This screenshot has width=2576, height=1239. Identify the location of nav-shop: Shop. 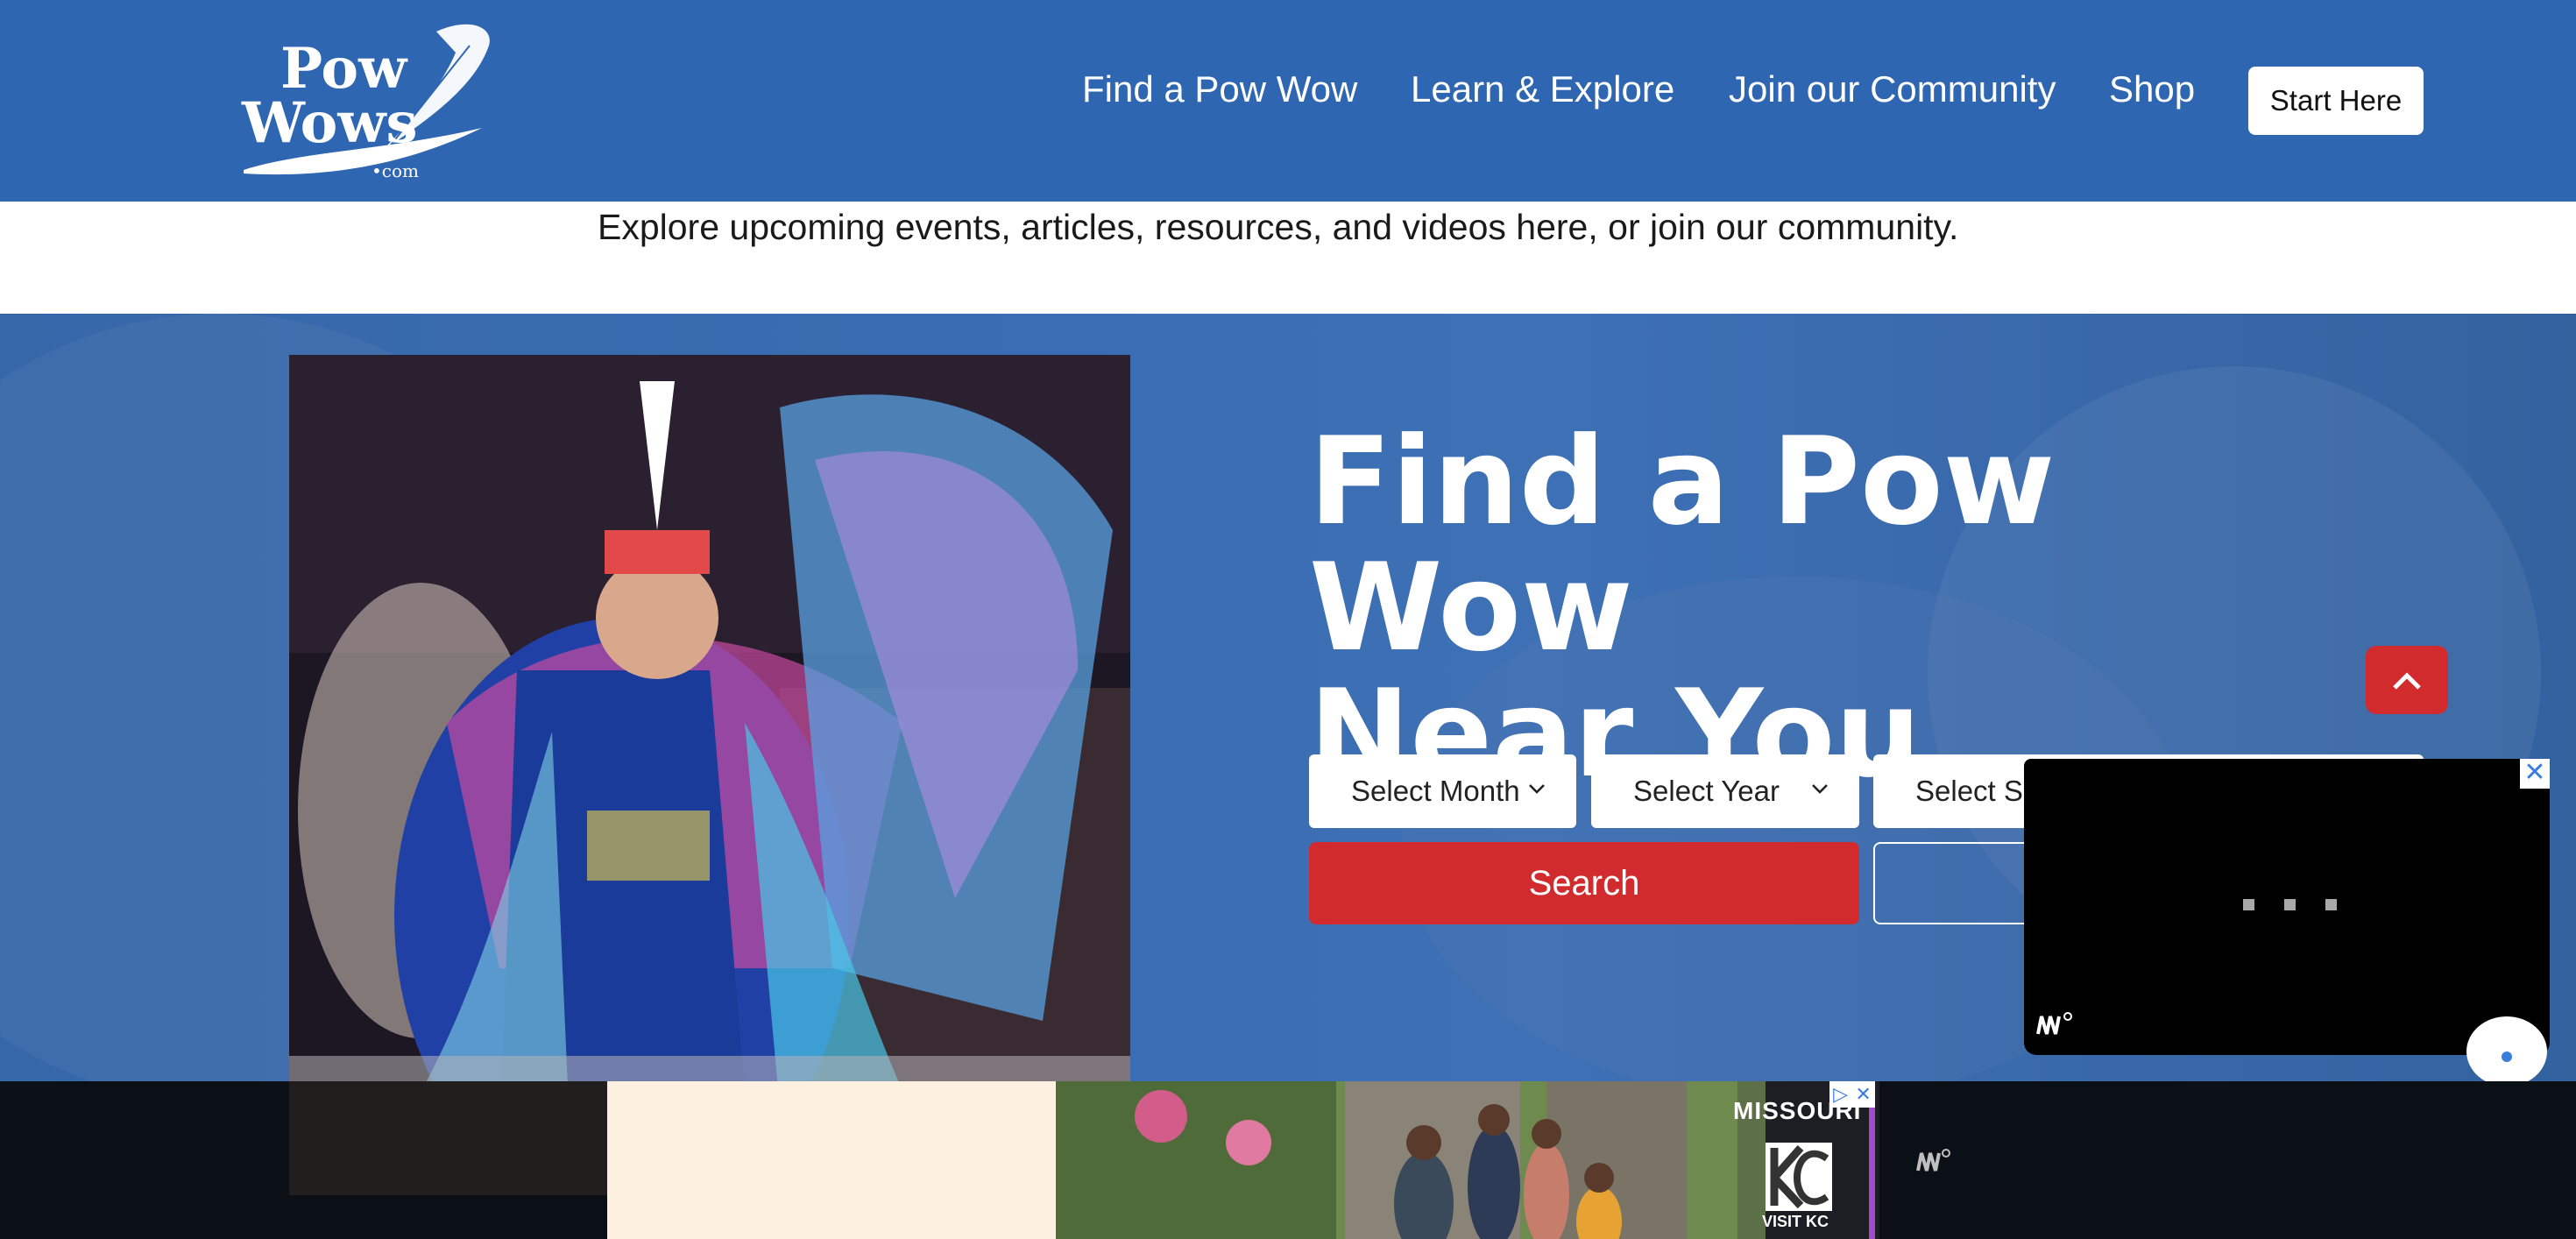
(2152, 89).